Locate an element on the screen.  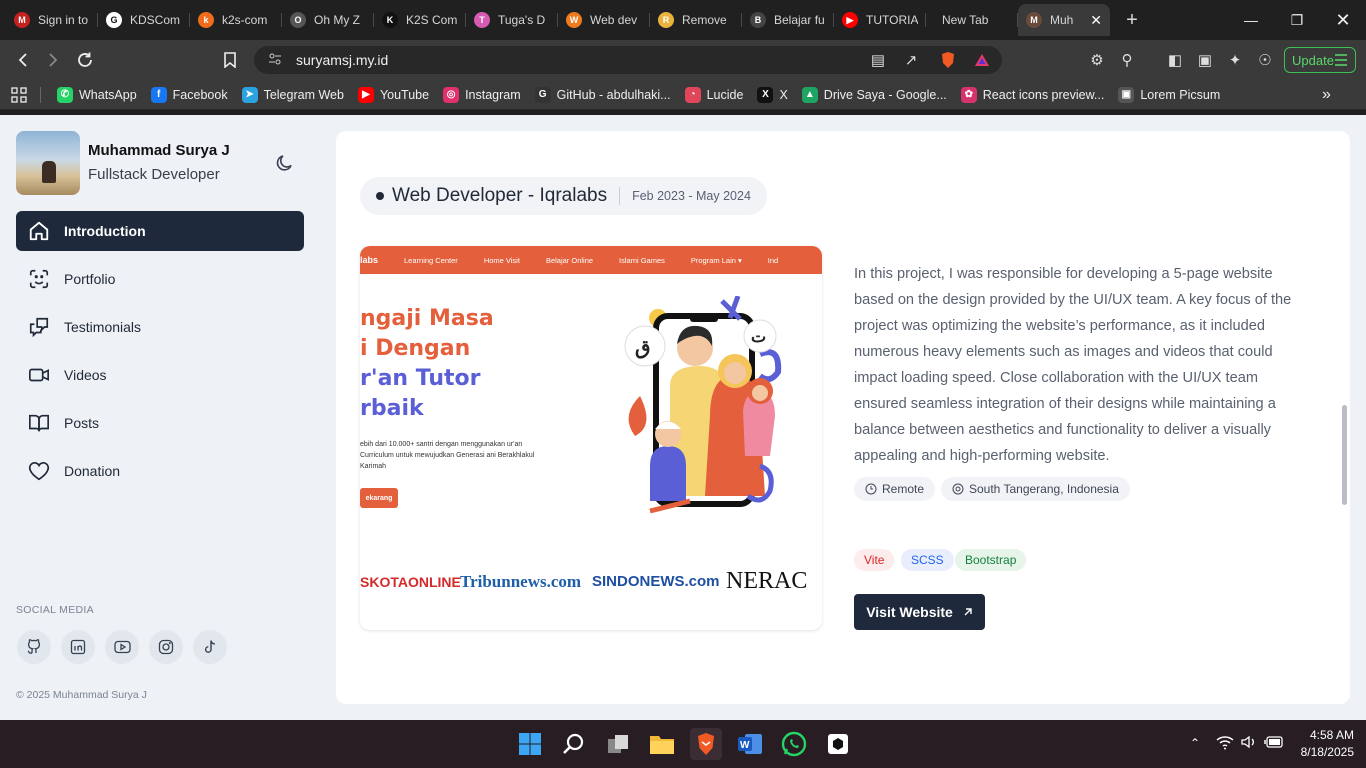
new-tab-button: + is located at coordinates (1132, 20).